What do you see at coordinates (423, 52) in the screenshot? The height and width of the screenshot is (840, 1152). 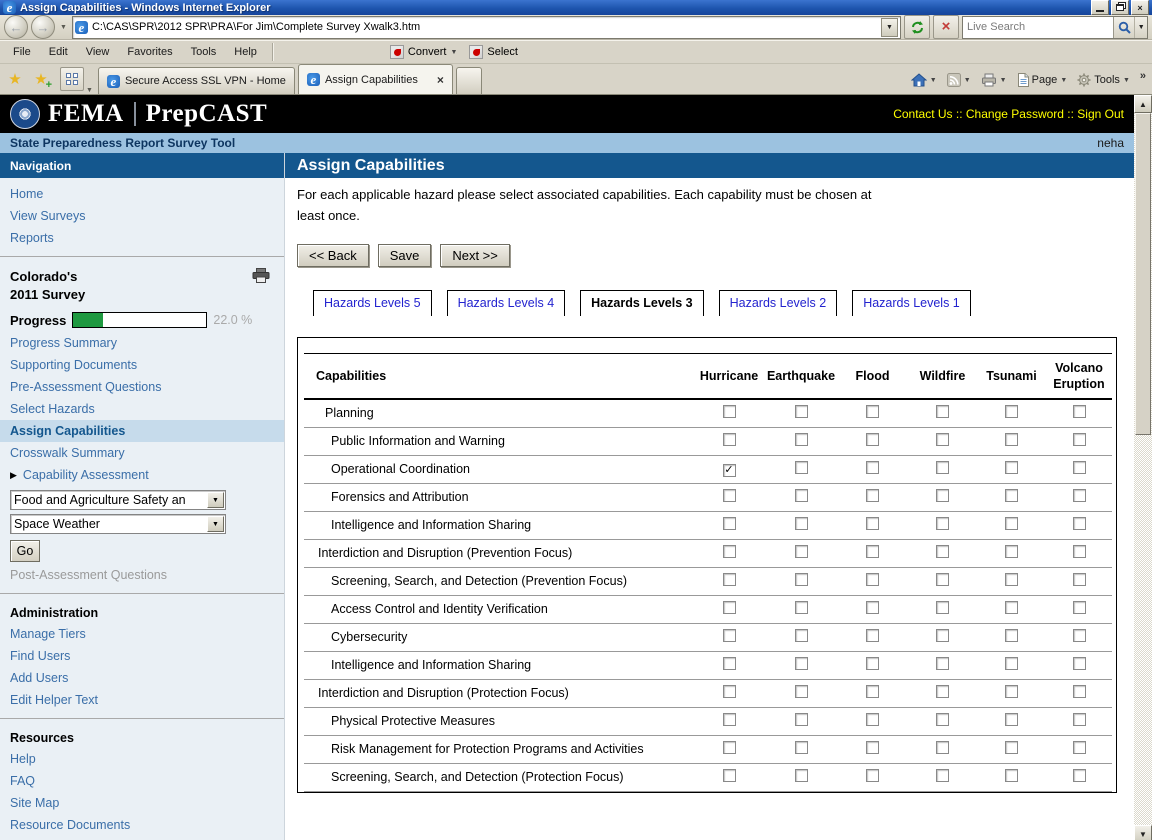 I see `convert-button: Convert ▼` at bounding box center [423, 52].